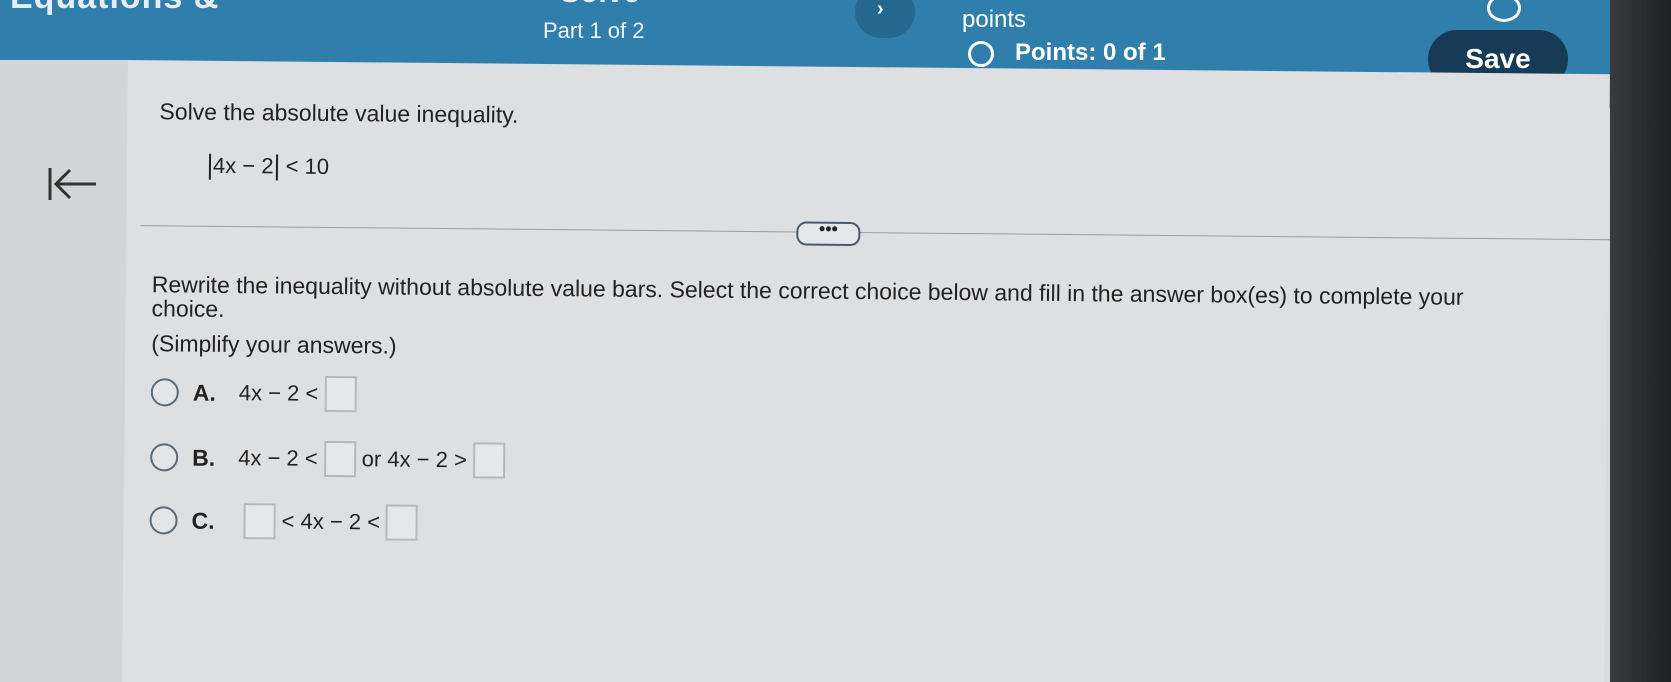  What do you see at coordinates (981, 54) in the screenshot?
I see `circle-outline-icon` at bounding box center [981, 54].